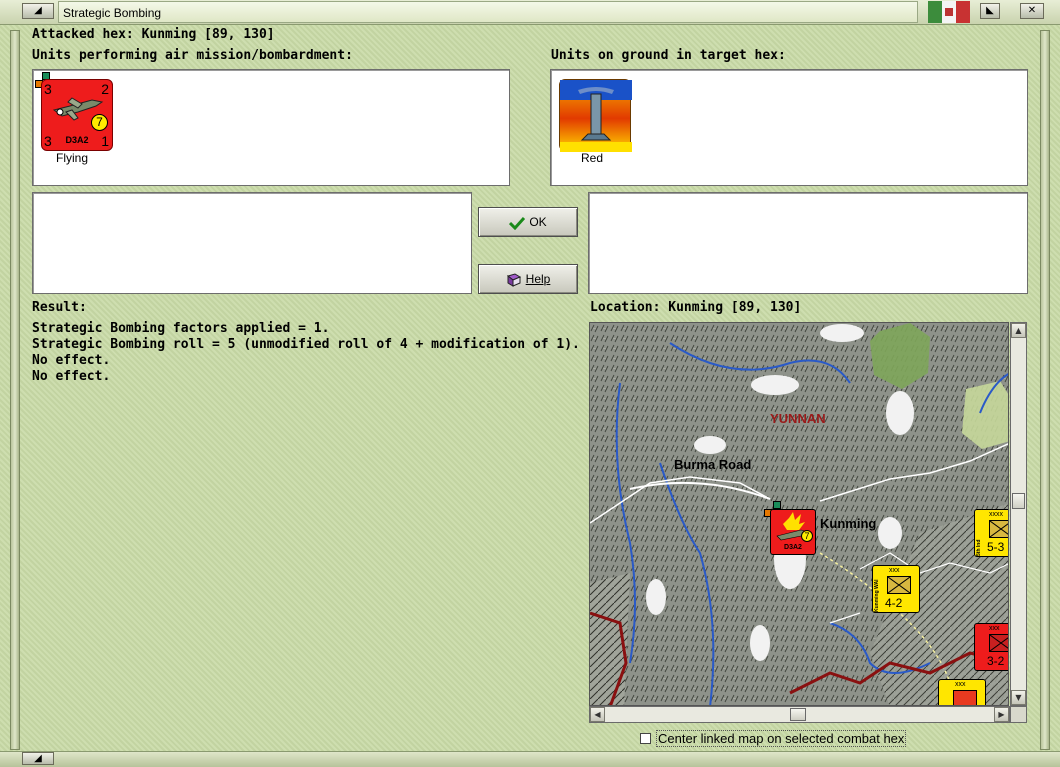  I want to click on italy-flag-icon, so click(949, 12).